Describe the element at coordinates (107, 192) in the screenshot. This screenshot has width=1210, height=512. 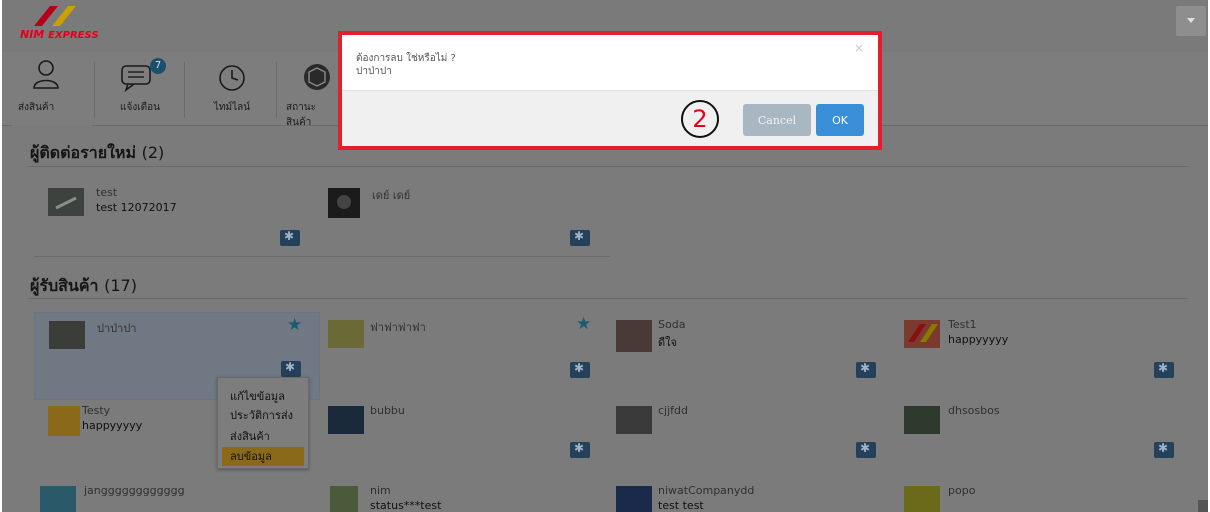
I see `contact-name: test` at that location.